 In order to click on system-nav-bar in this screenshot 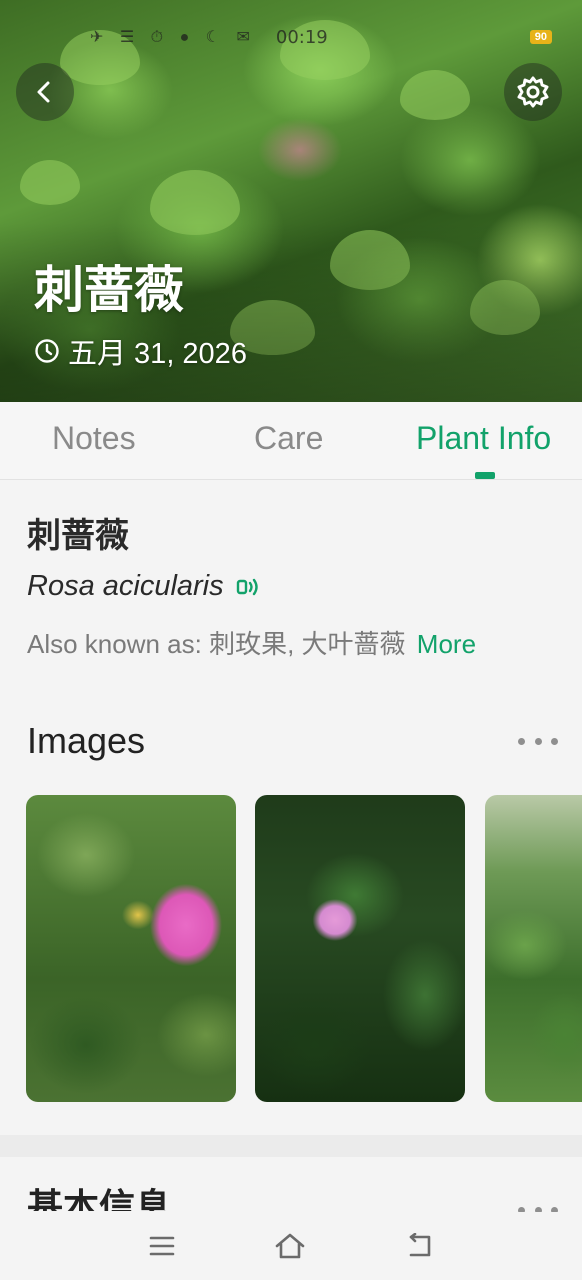, I will do `click(291, 1246)`.